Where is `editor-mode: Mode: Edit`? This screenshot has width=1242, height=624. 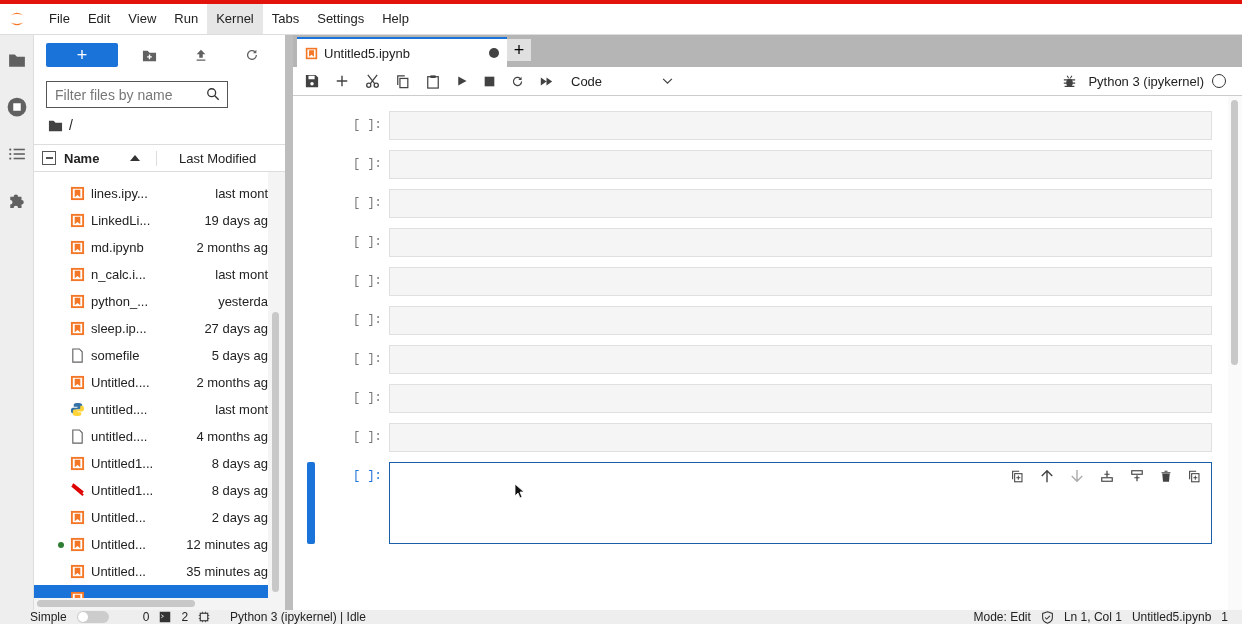
editor-mode: Mode: Edit is located at coordinates (1002, 617).